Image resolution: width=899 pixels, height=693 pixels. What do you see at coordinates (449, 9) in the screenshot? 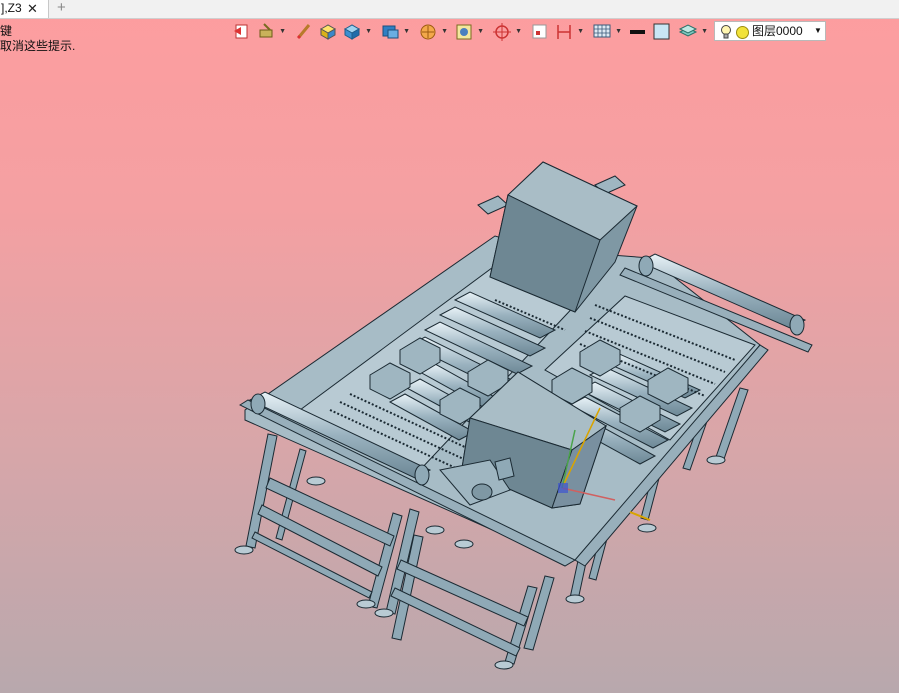
I see `document-tabbar: ],Z3 ✕ +` at bounding box center [449, 9].